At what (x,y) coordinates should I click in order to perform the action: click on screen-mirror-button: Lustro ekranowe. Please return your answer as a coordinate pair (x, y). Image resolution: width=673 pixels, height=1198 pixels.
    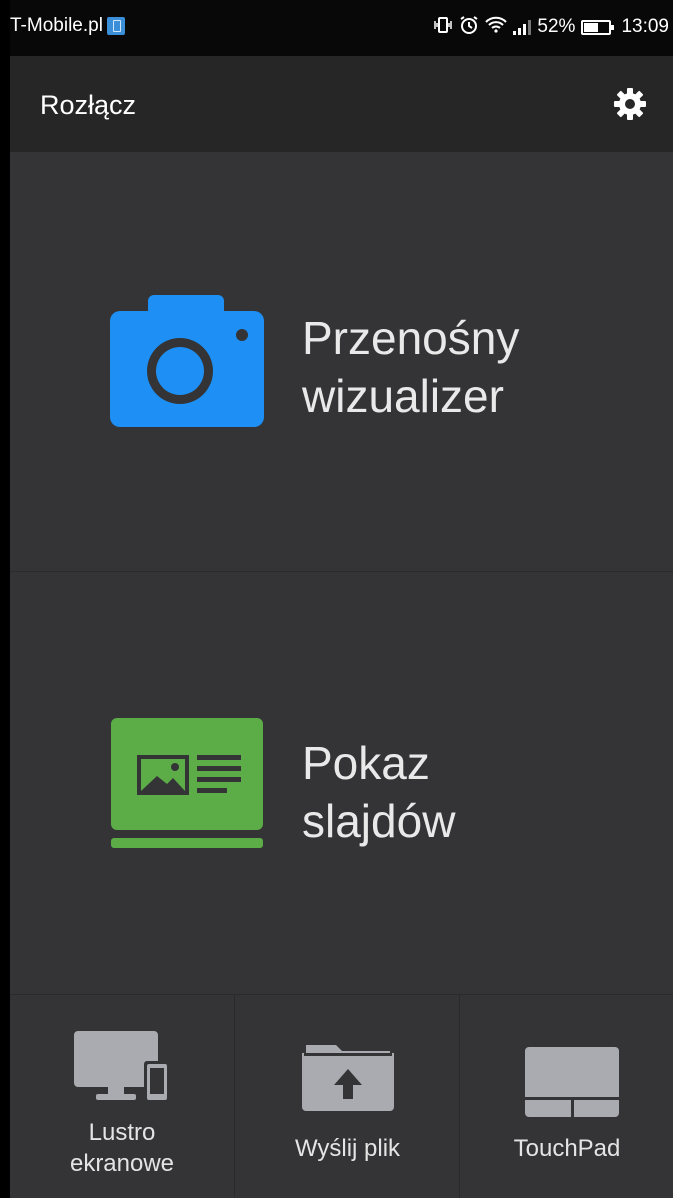
    Looking at the image, I should click on (122, 1096).